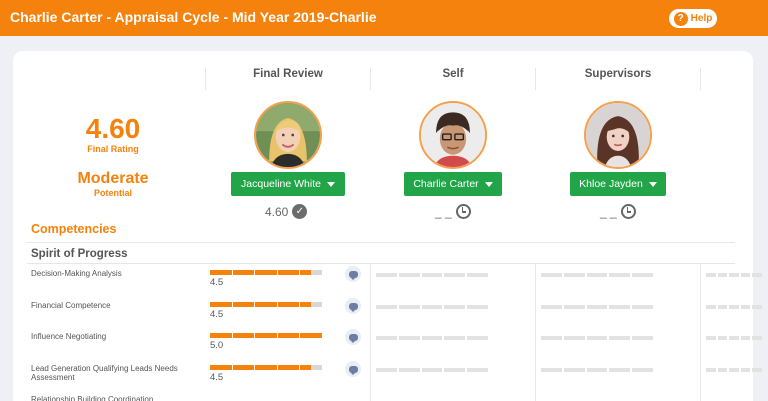  Describe the element at coordinates (288, 74) in the screenshot. I see `column-heading-final-review: Final Review` at that location.